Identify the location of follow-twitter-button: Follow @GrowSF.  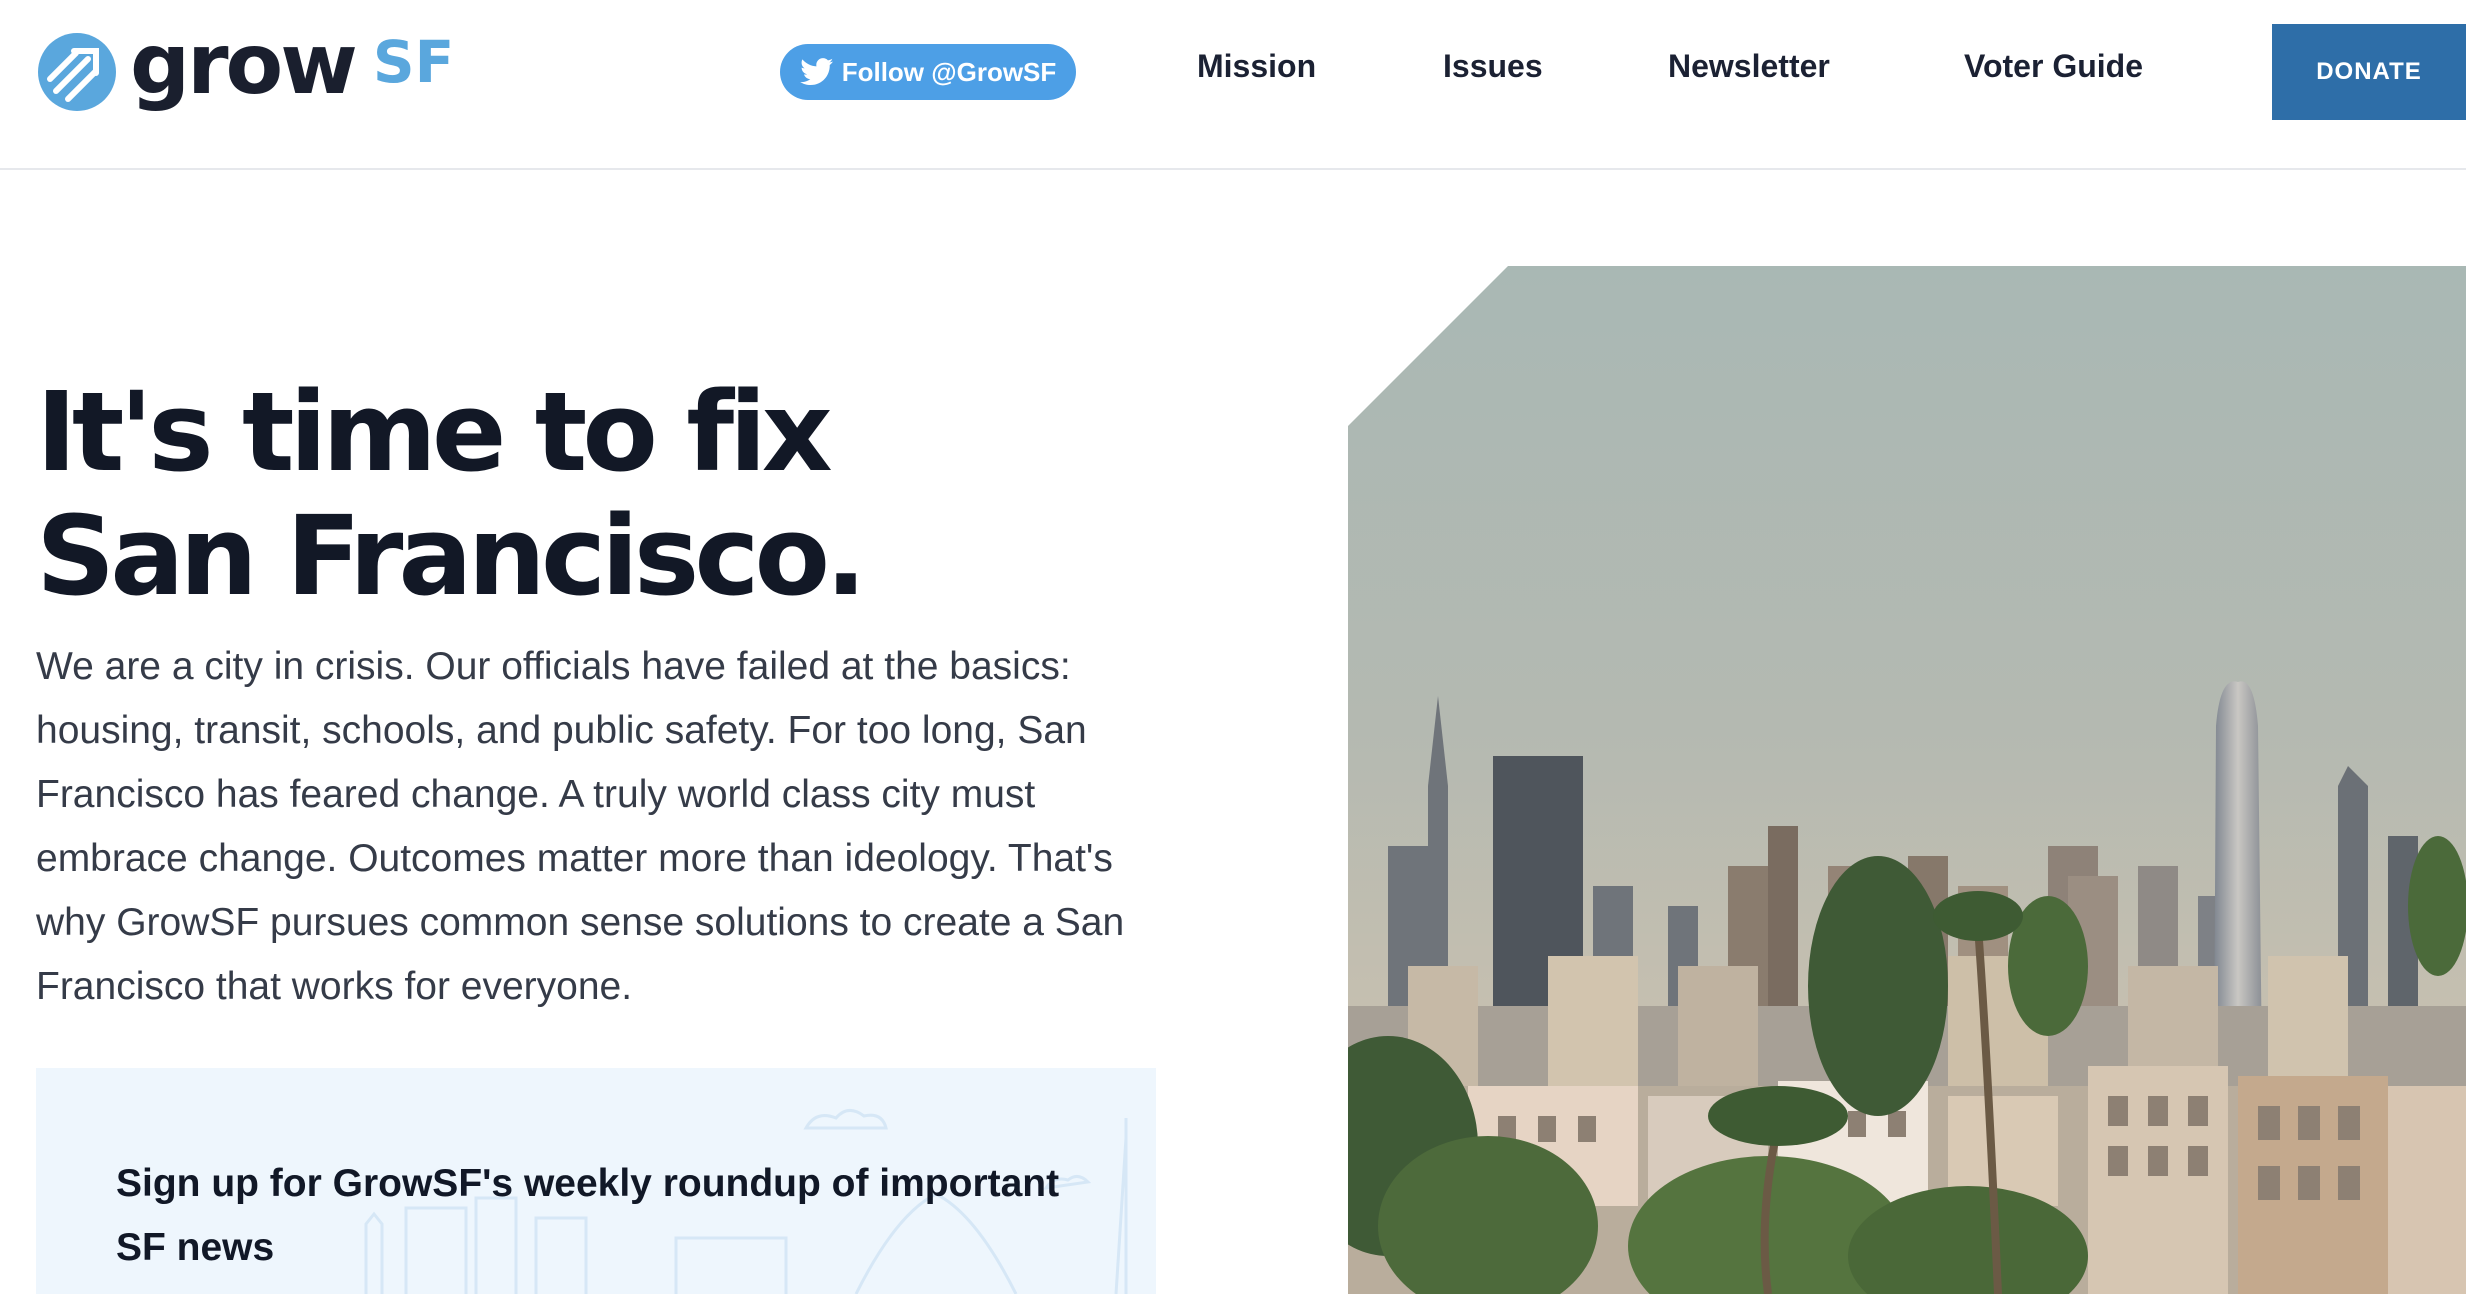
(928, 72).